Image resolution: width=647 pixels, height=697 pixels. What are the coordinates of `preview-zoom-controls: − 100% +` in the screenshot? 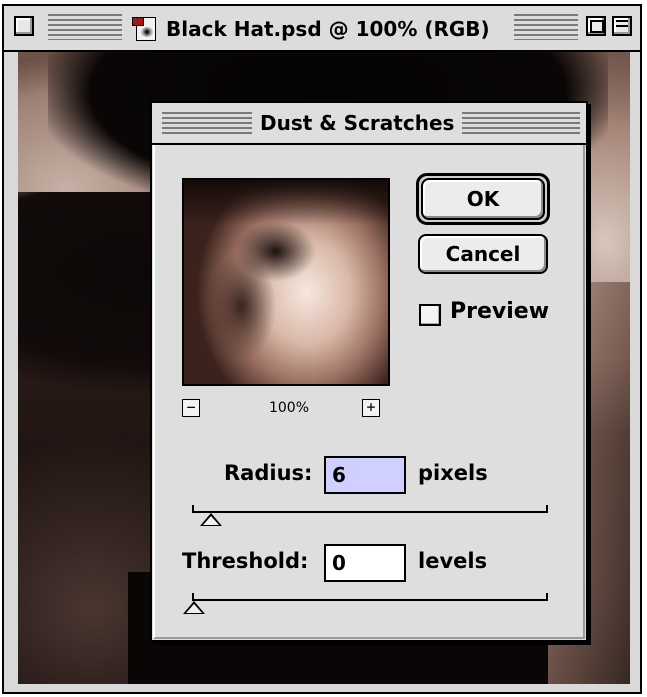 It's located at (286, 410).